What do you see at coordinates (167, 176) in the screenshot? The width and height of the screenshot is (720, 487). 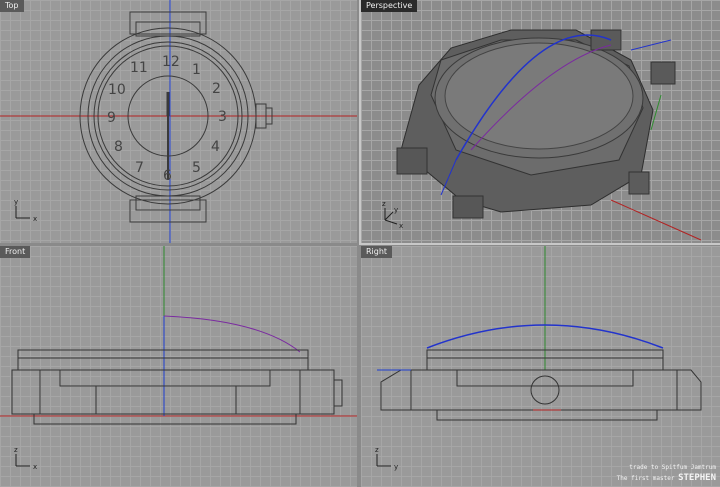 I see `numeral-6: 6` at bounding box center [167, 176].